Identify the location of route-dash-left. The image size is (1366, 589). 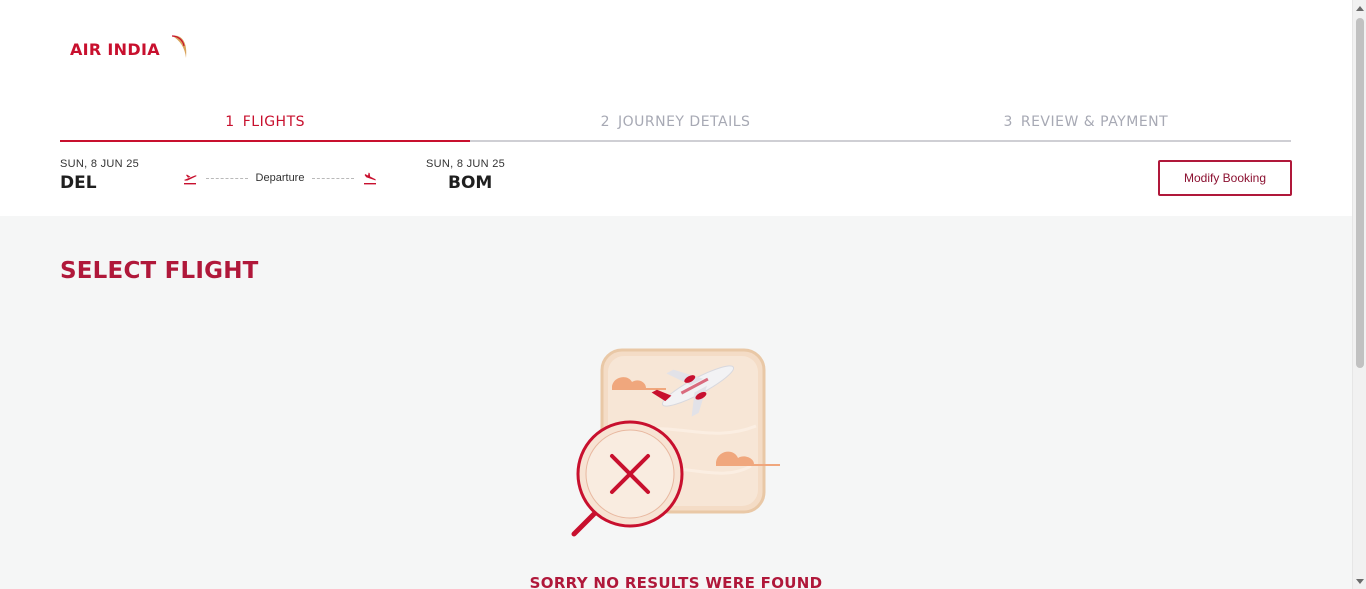
(227, 178).